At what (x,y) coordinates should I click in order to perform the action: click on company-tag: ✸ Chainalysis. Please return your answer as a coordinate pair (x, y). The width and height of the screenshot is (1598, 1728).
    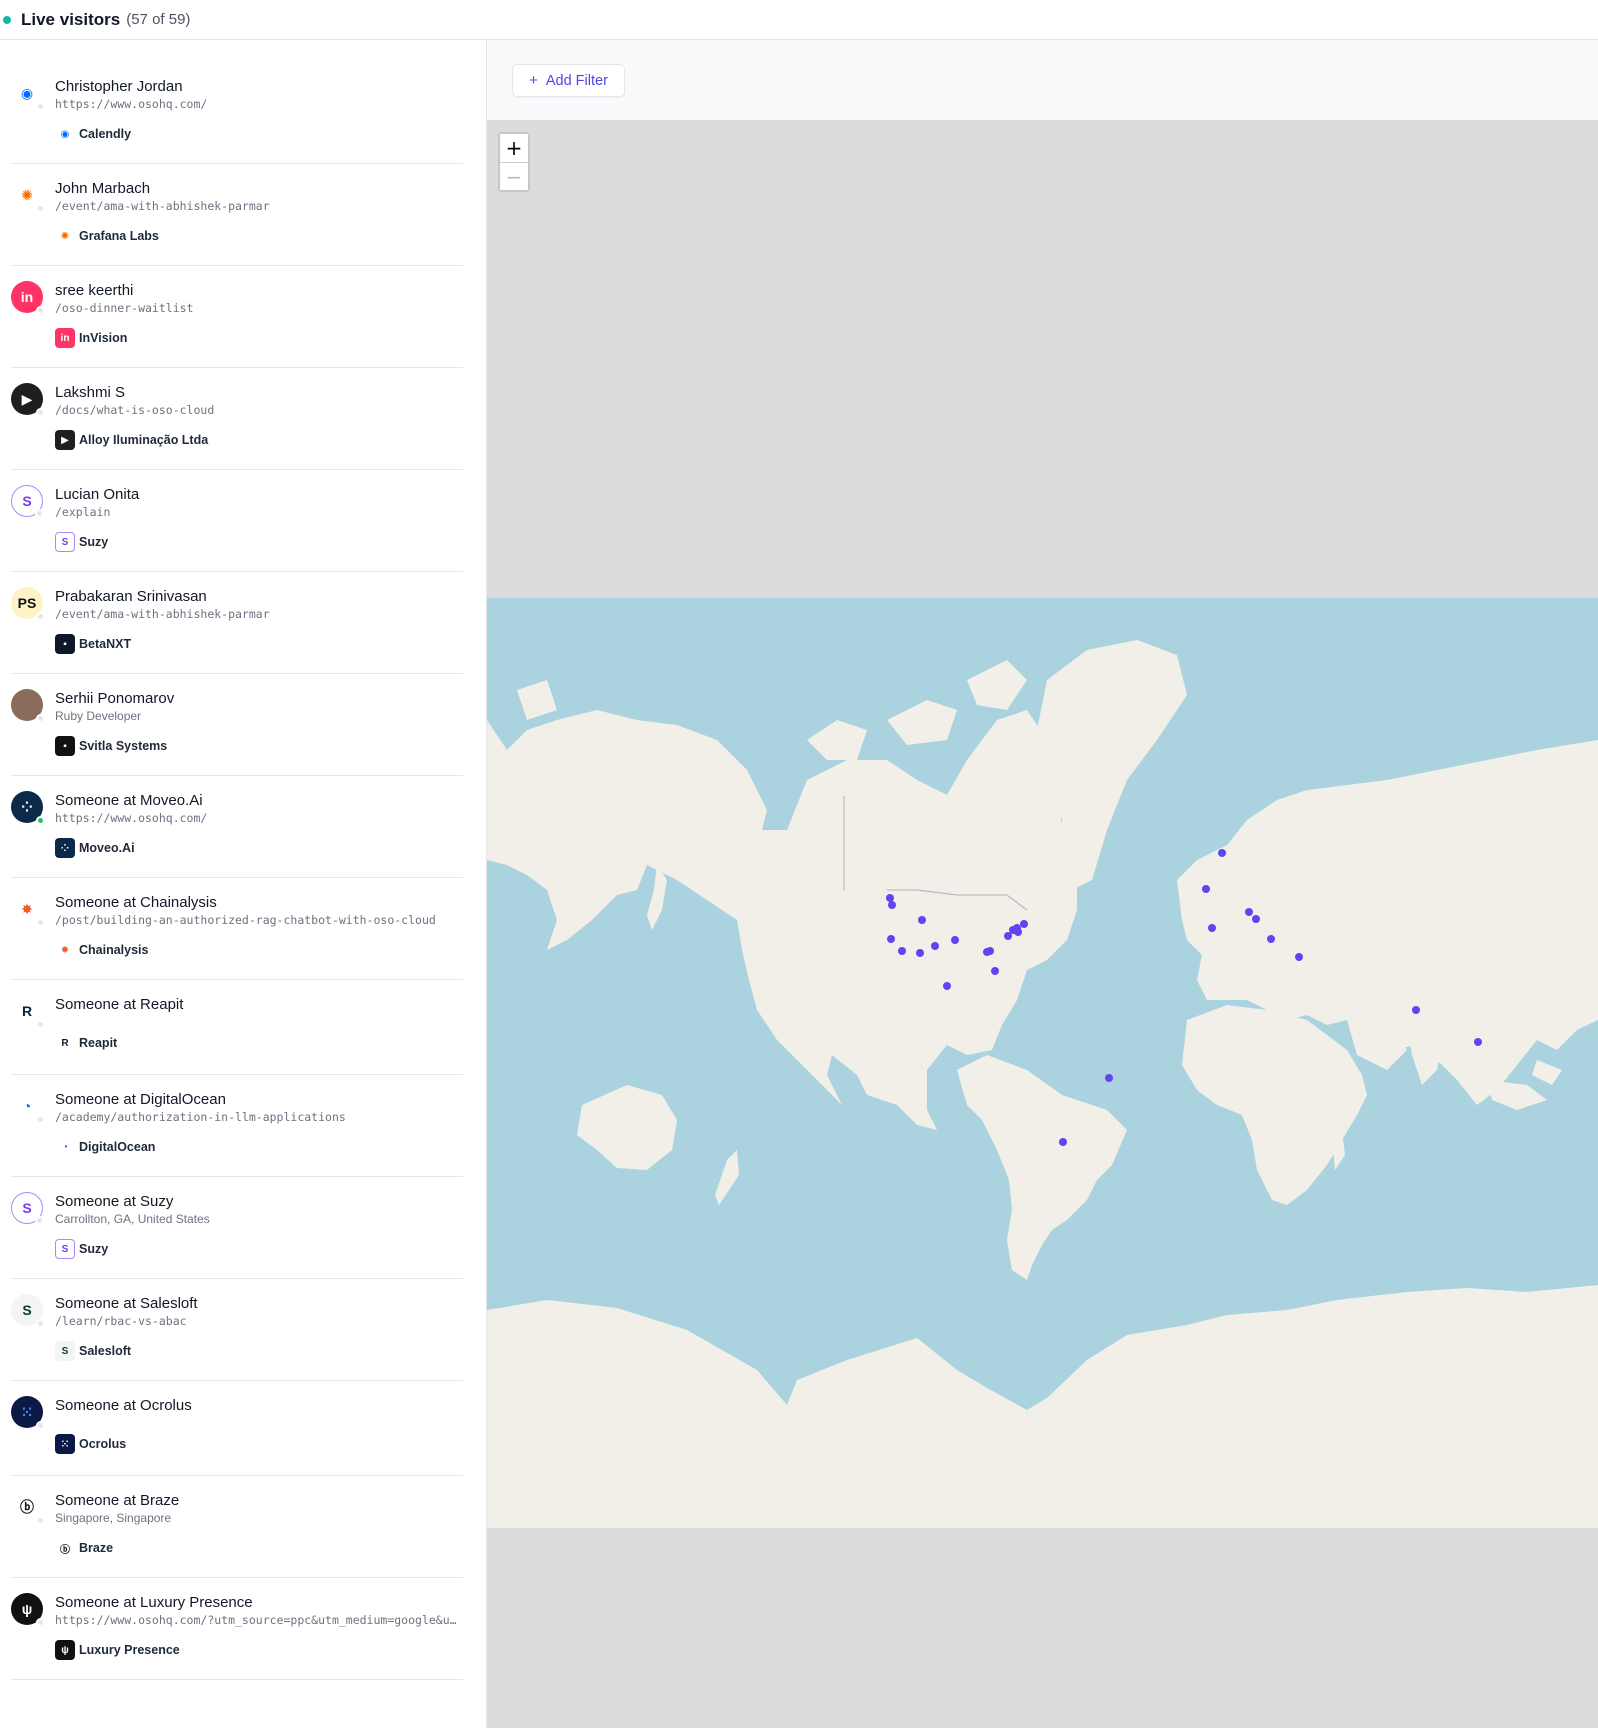
    Looking at the image, I should click on (101, 950).